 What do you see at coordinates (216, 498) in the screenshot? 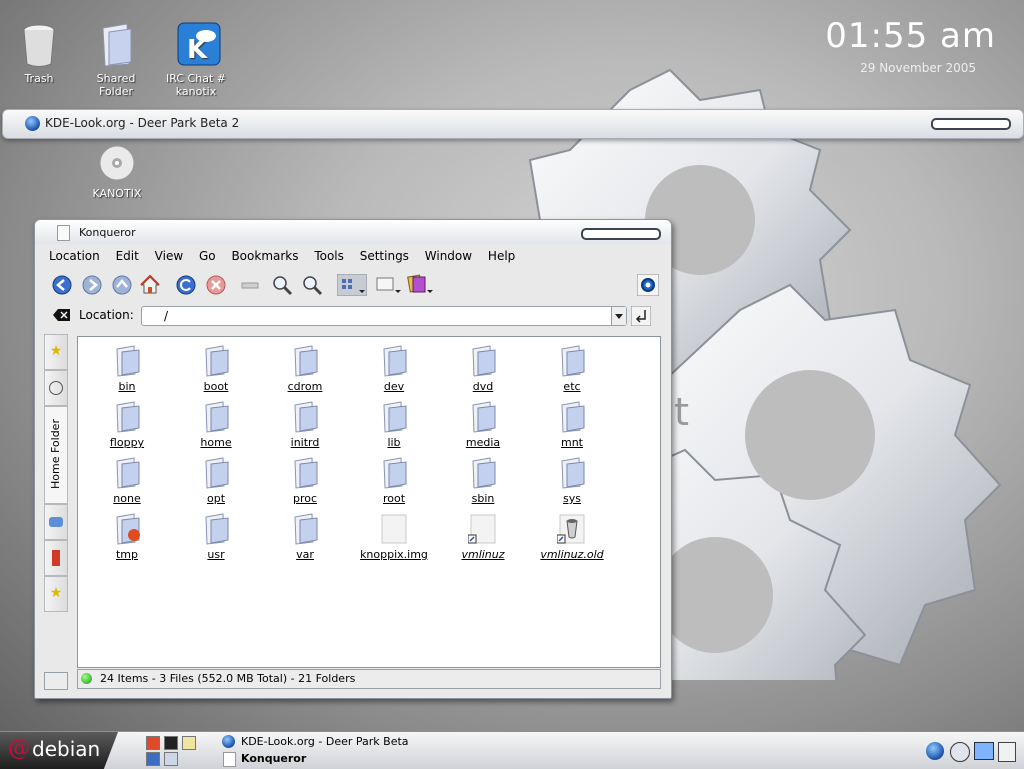
I see `file-label: opt` at bounding box center [216, 498].